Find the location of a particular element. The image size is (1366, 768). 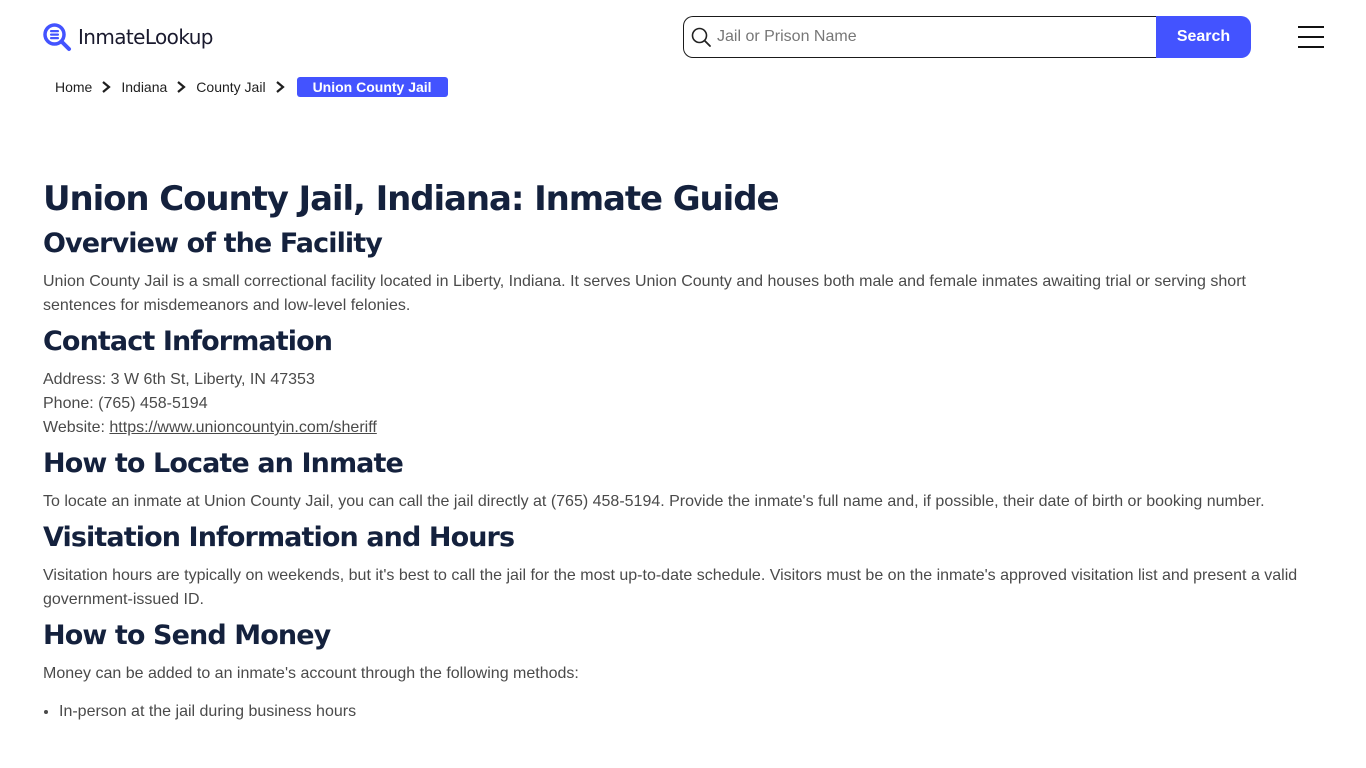

section-heading: Contact Information is located at coordinates (188, 341).